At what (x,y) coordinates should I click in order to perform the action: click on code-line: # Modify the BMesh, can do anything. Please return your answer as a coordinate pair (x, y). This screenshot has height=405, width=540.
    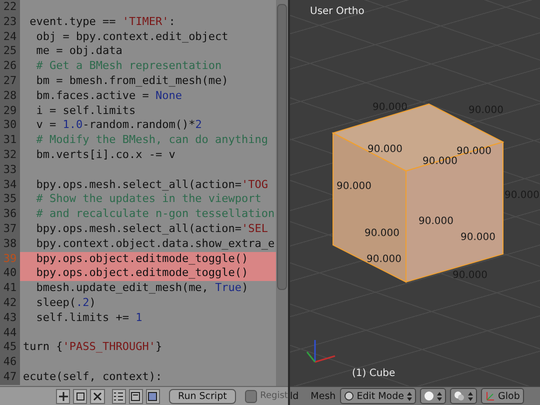
    Looking at the image, I should click on (151, 140).